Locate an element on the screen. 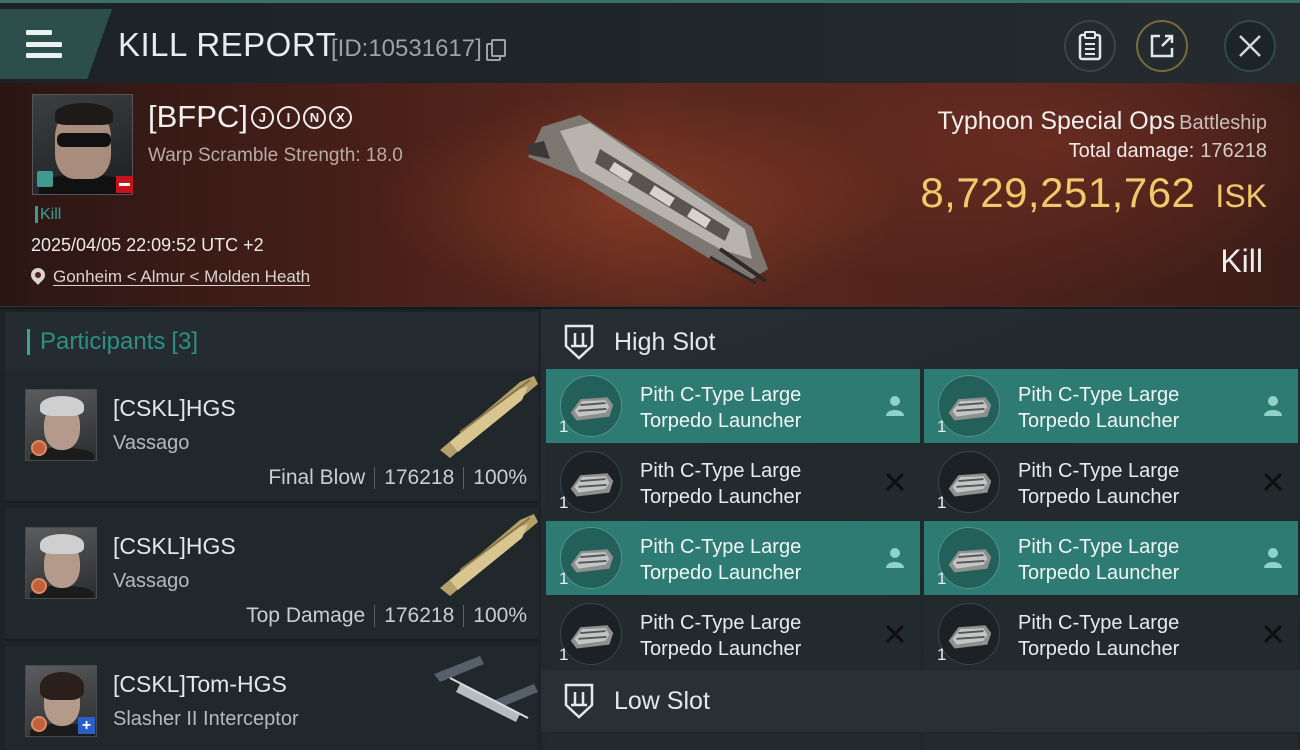 Image resolution: width=1300 pixels, height=750 pixels. kill-timestamp: 2025/04/05 22:09:52 UTC +2 is located at coordinates (147, 245).